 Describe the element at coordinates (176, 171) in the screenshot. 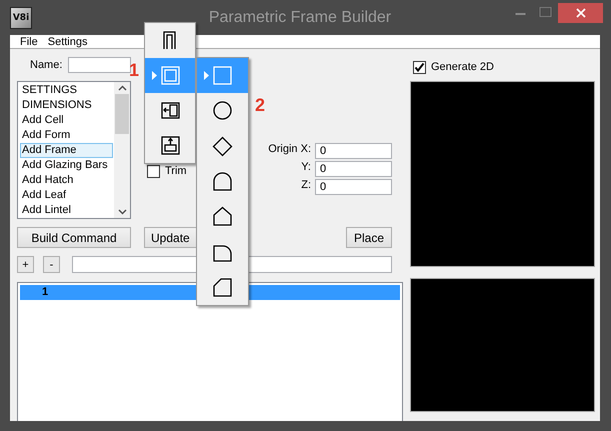

I see `checkbox-label: Trim` at that location.